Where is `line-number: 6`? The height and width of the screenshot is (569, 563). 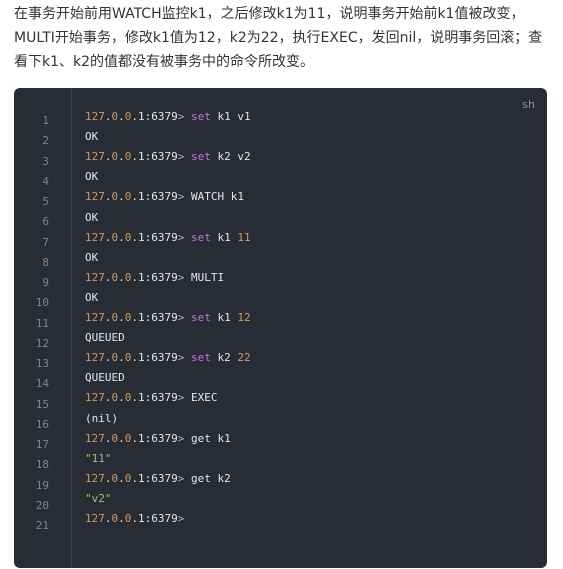 line-number: 6 is located at coordinates (45, 222).